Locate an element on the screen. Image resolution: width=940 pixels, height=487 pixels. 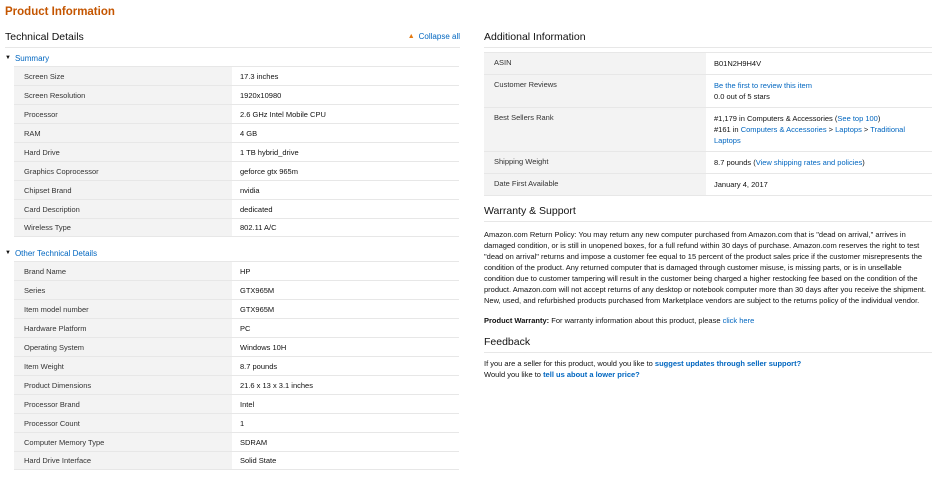
spec-value: nvidia is located at coordinates (250, 190).